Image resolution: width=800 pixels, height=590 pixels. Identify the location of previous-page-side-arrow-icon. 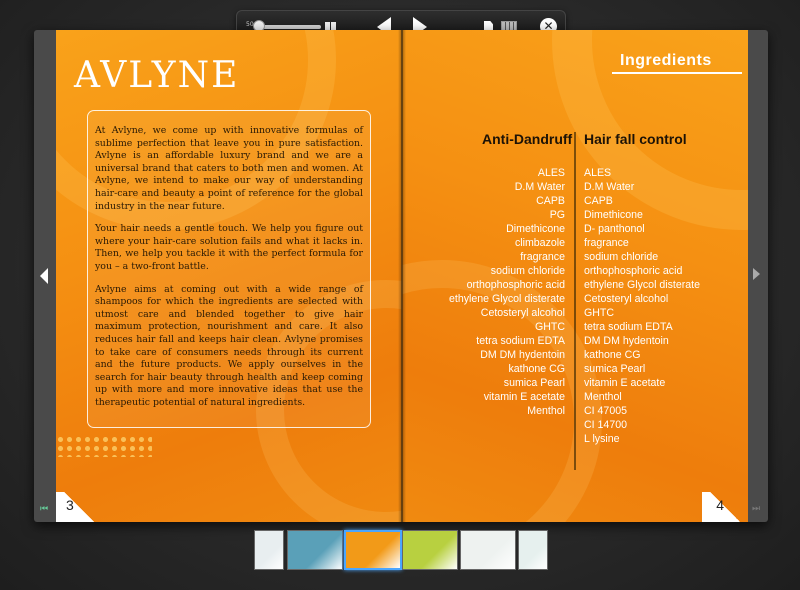
(44, 276).